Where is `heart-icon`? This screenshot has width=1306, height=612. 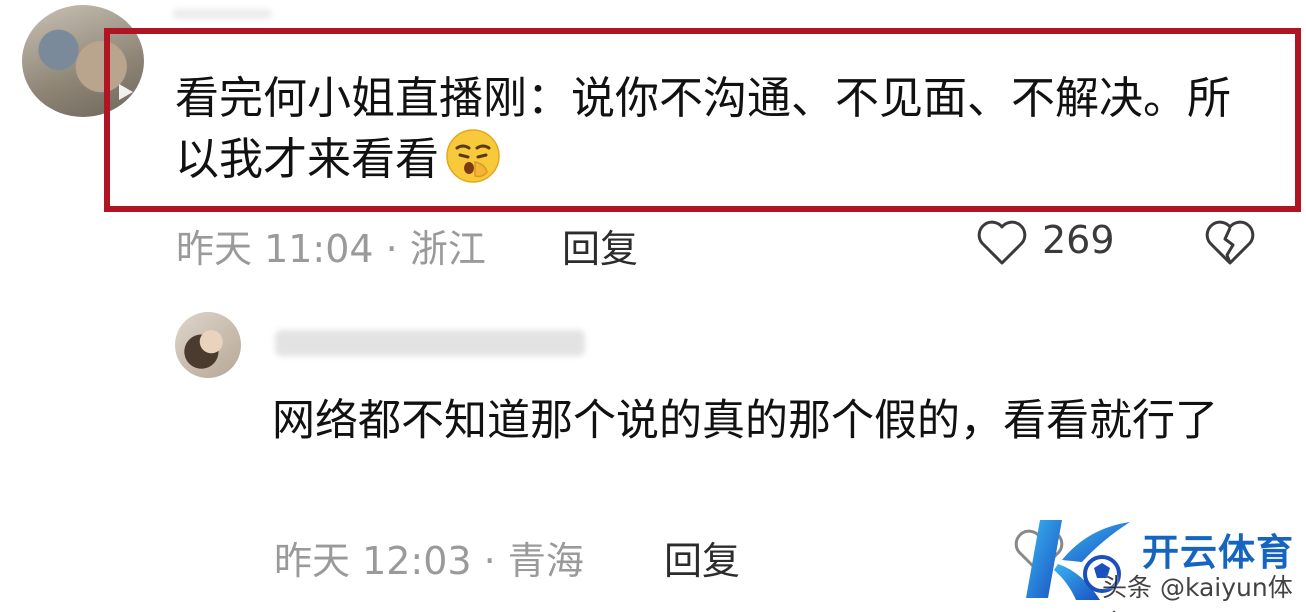 heart-icon is located at coordinates (1002, 243).